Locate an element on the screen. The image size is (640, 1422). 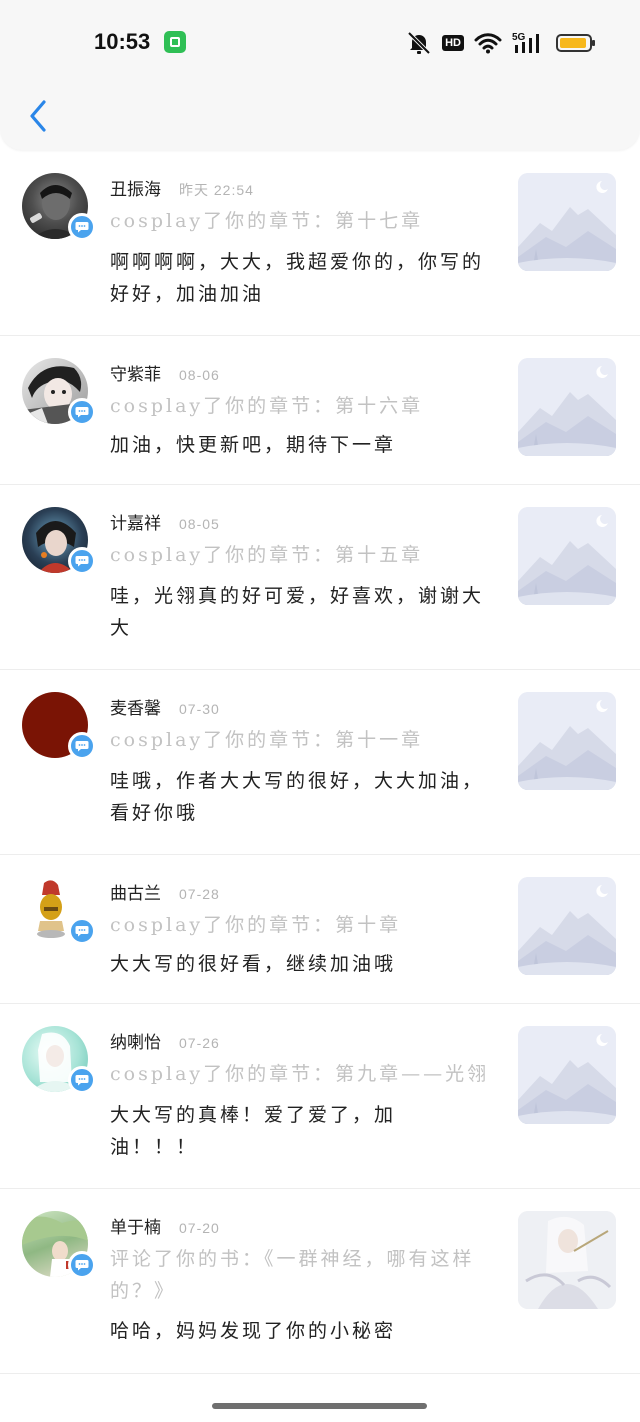
chevron-left-icon is located at coordinates (38, 116).